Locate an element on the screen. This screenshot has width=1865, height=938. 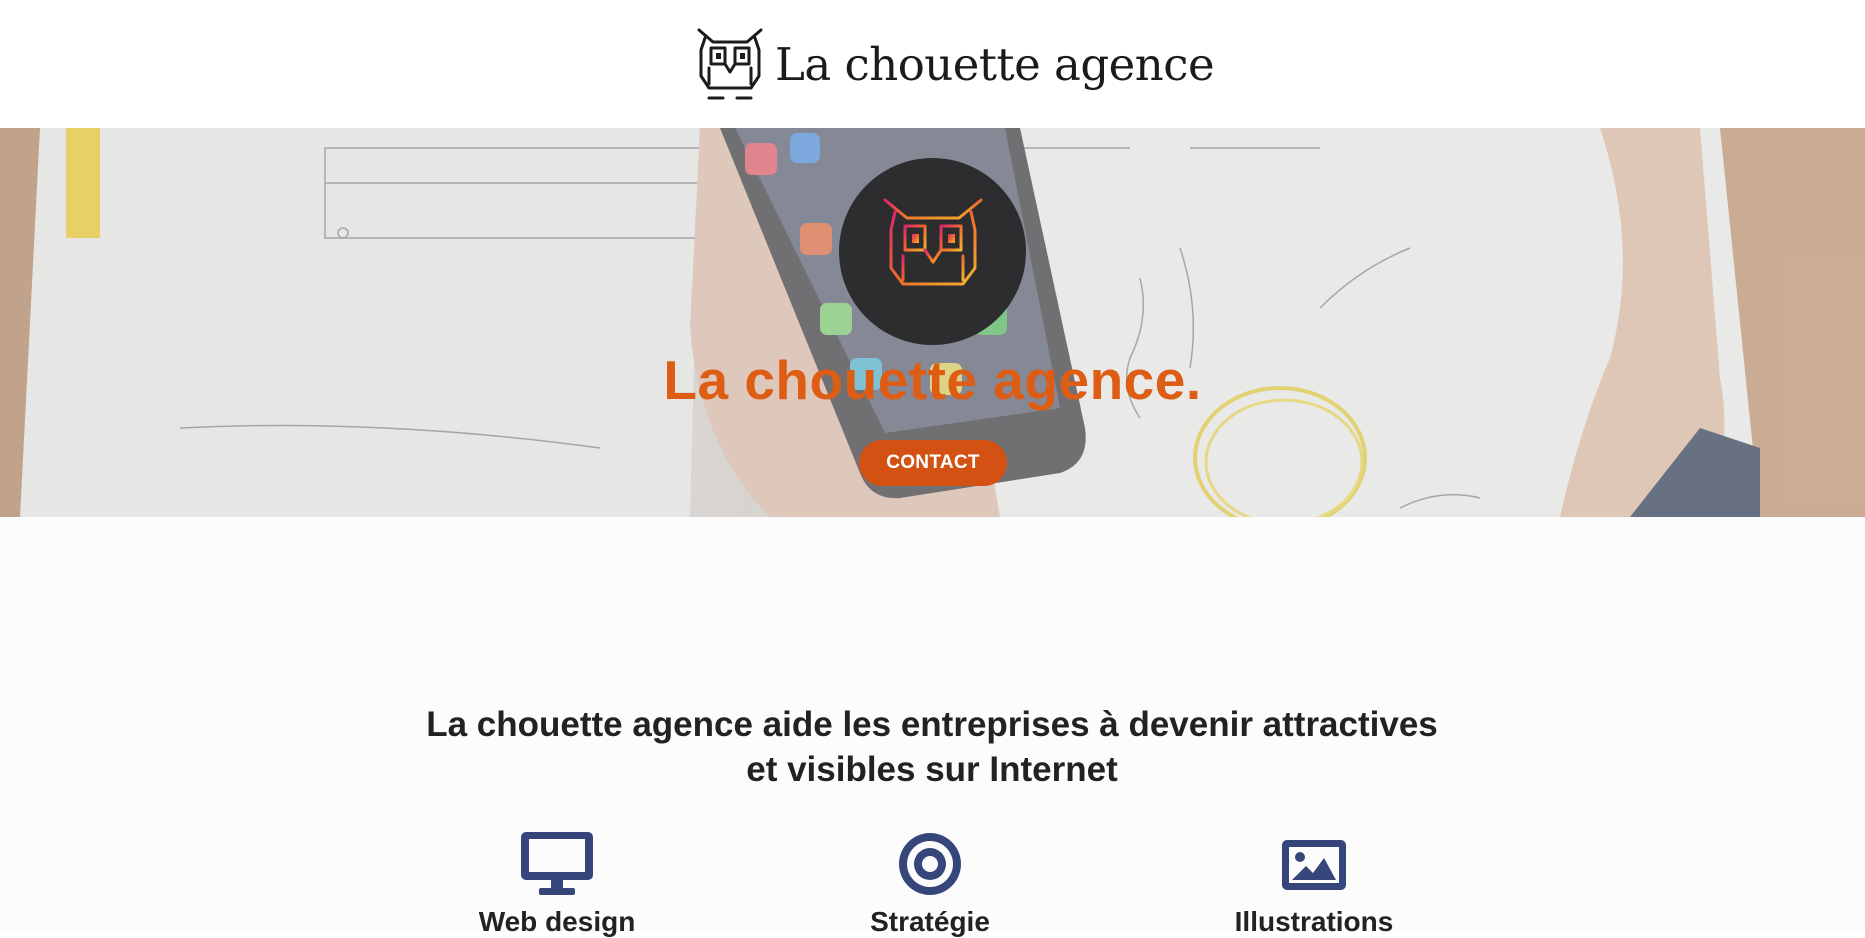
desktop-icon is located at coordinates (557, 863).